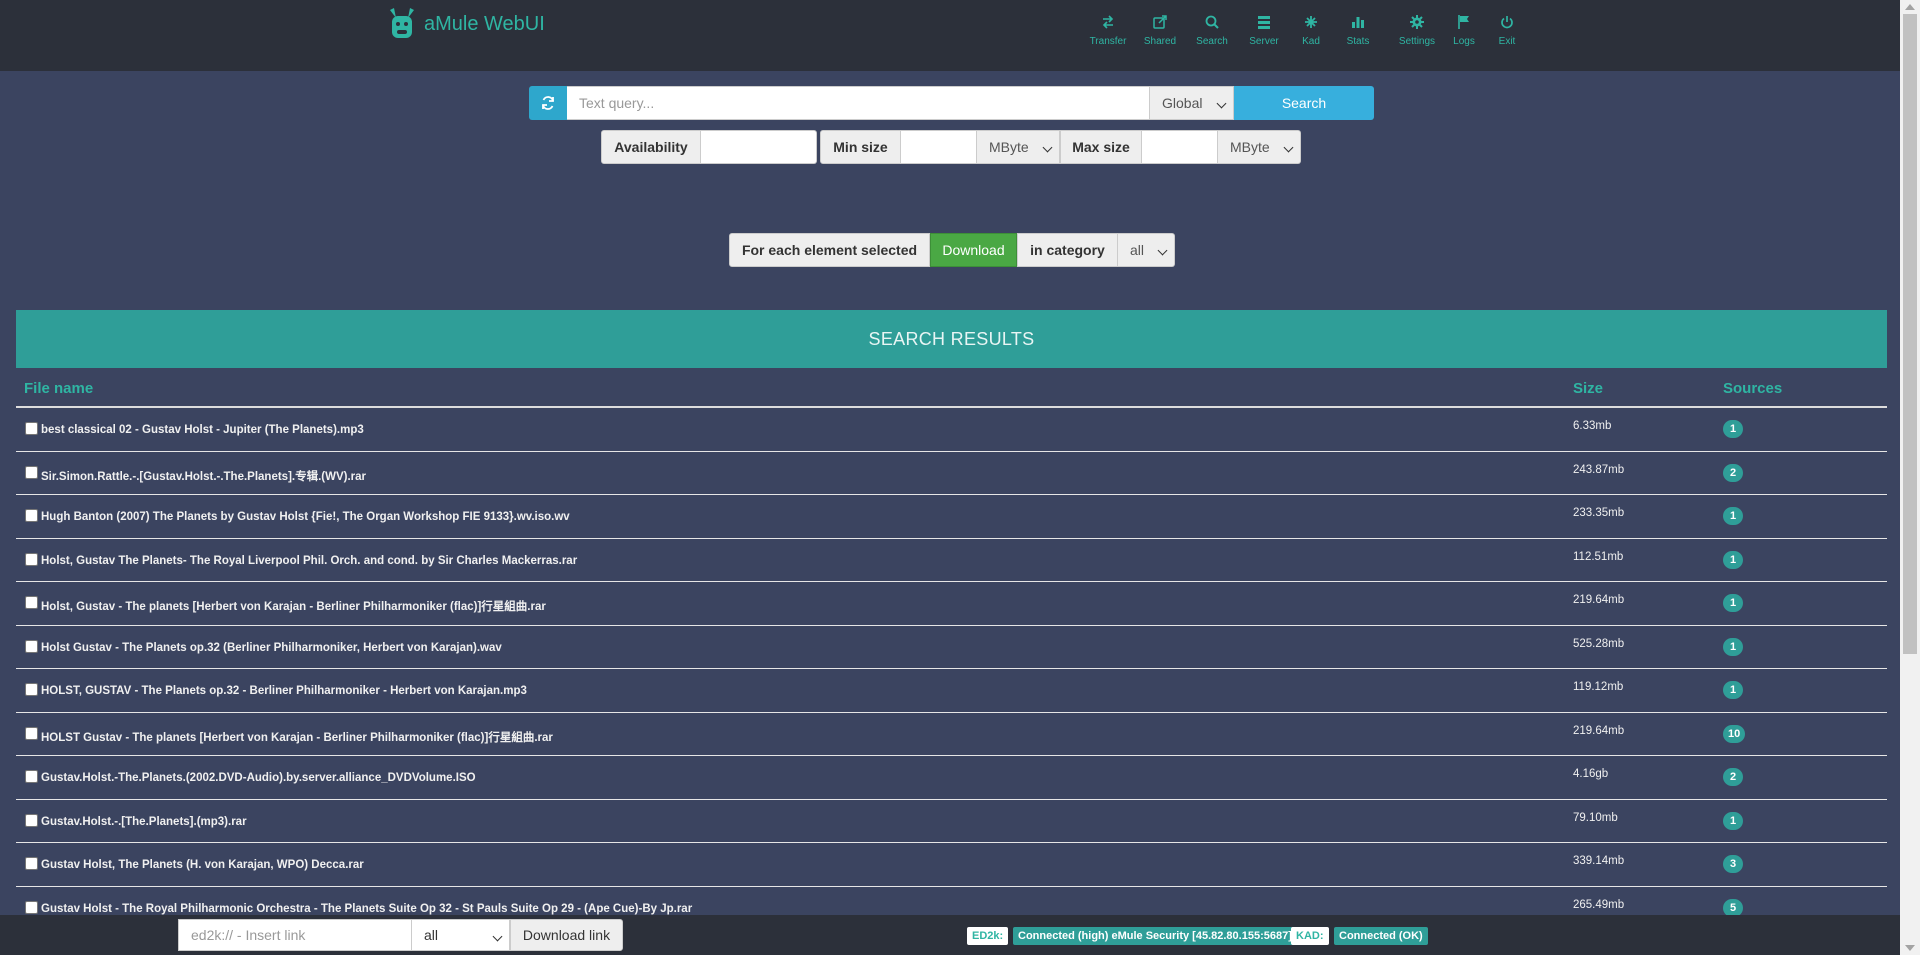  What do you see at coordinates (1160, 41) in the screenshot?
I see `nav-shared-label: Shared` at bounding box center [1160, 41].